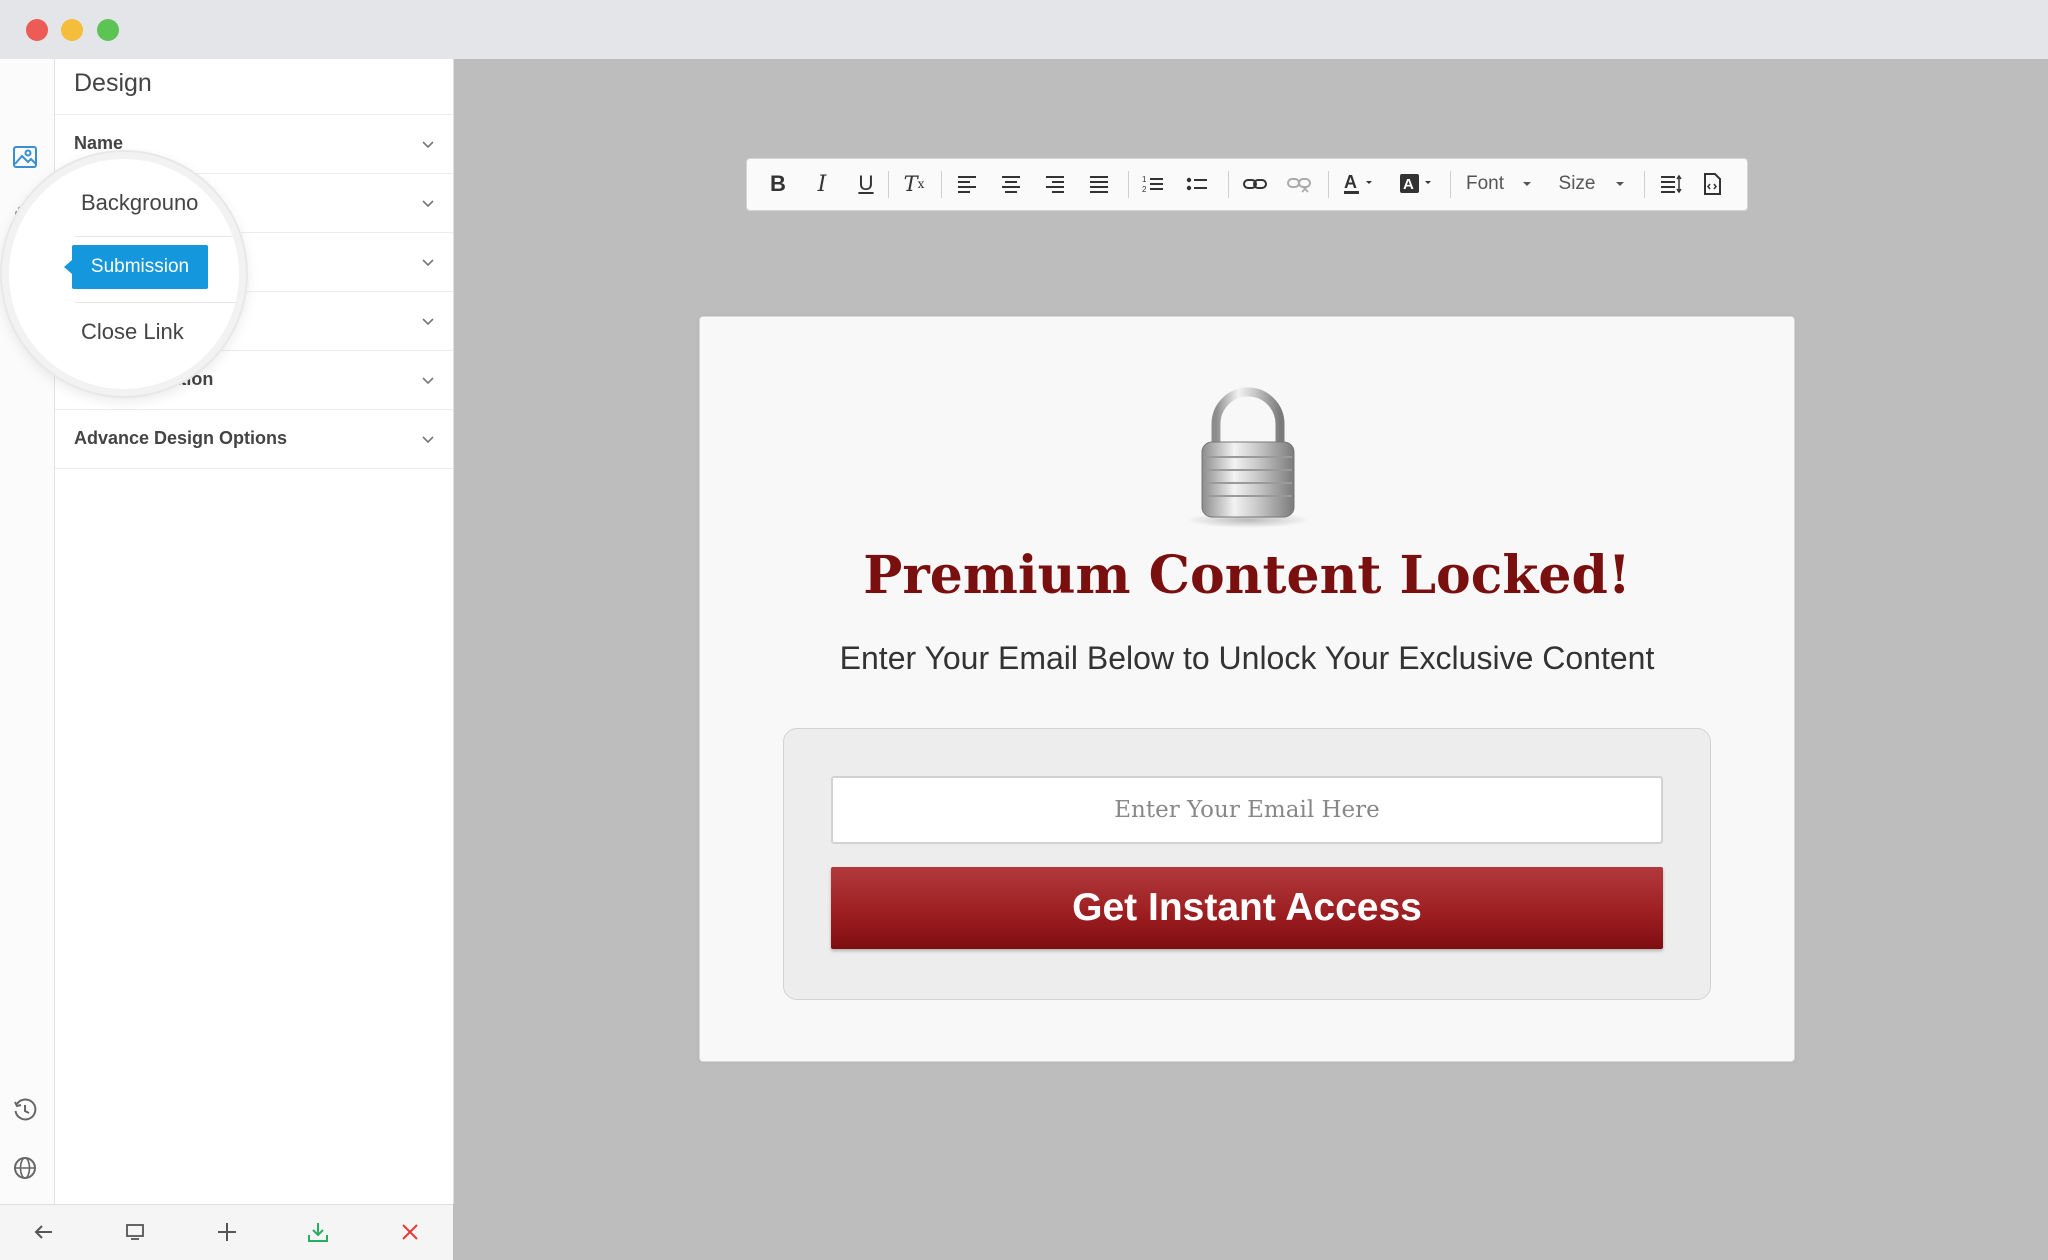 This screenshot has width=2048, height=1260. I want to click on padlock-icon, so click(1248, 457).